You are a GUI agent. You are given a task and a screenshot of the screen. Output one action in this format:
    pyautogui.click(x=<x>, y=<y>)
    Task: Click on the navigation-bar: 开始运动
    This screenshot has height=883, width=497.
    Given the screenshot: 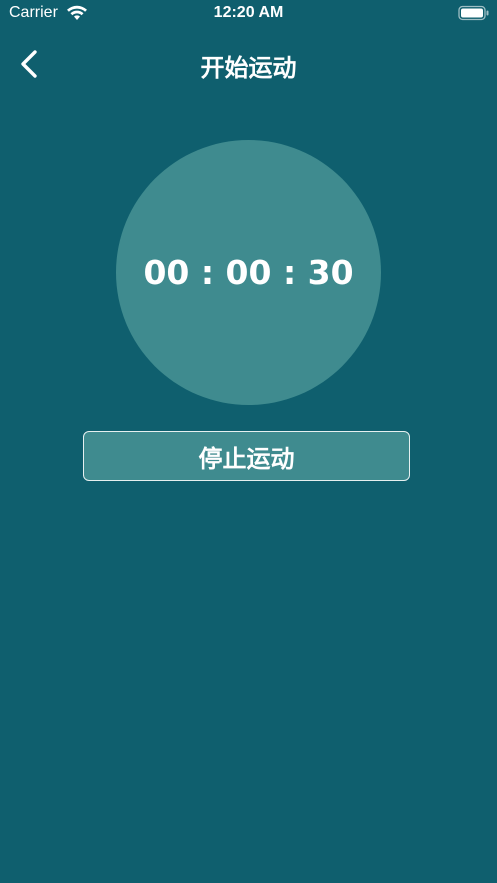 What is the action you would take?
    pyautogui.click(x=248, y=64)
    